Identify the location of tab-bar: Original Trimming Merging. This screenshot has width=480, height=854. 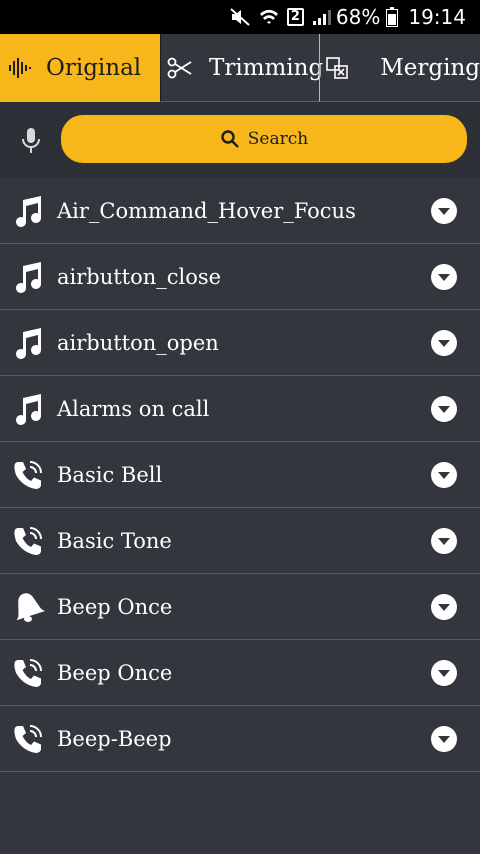
(240, 68).